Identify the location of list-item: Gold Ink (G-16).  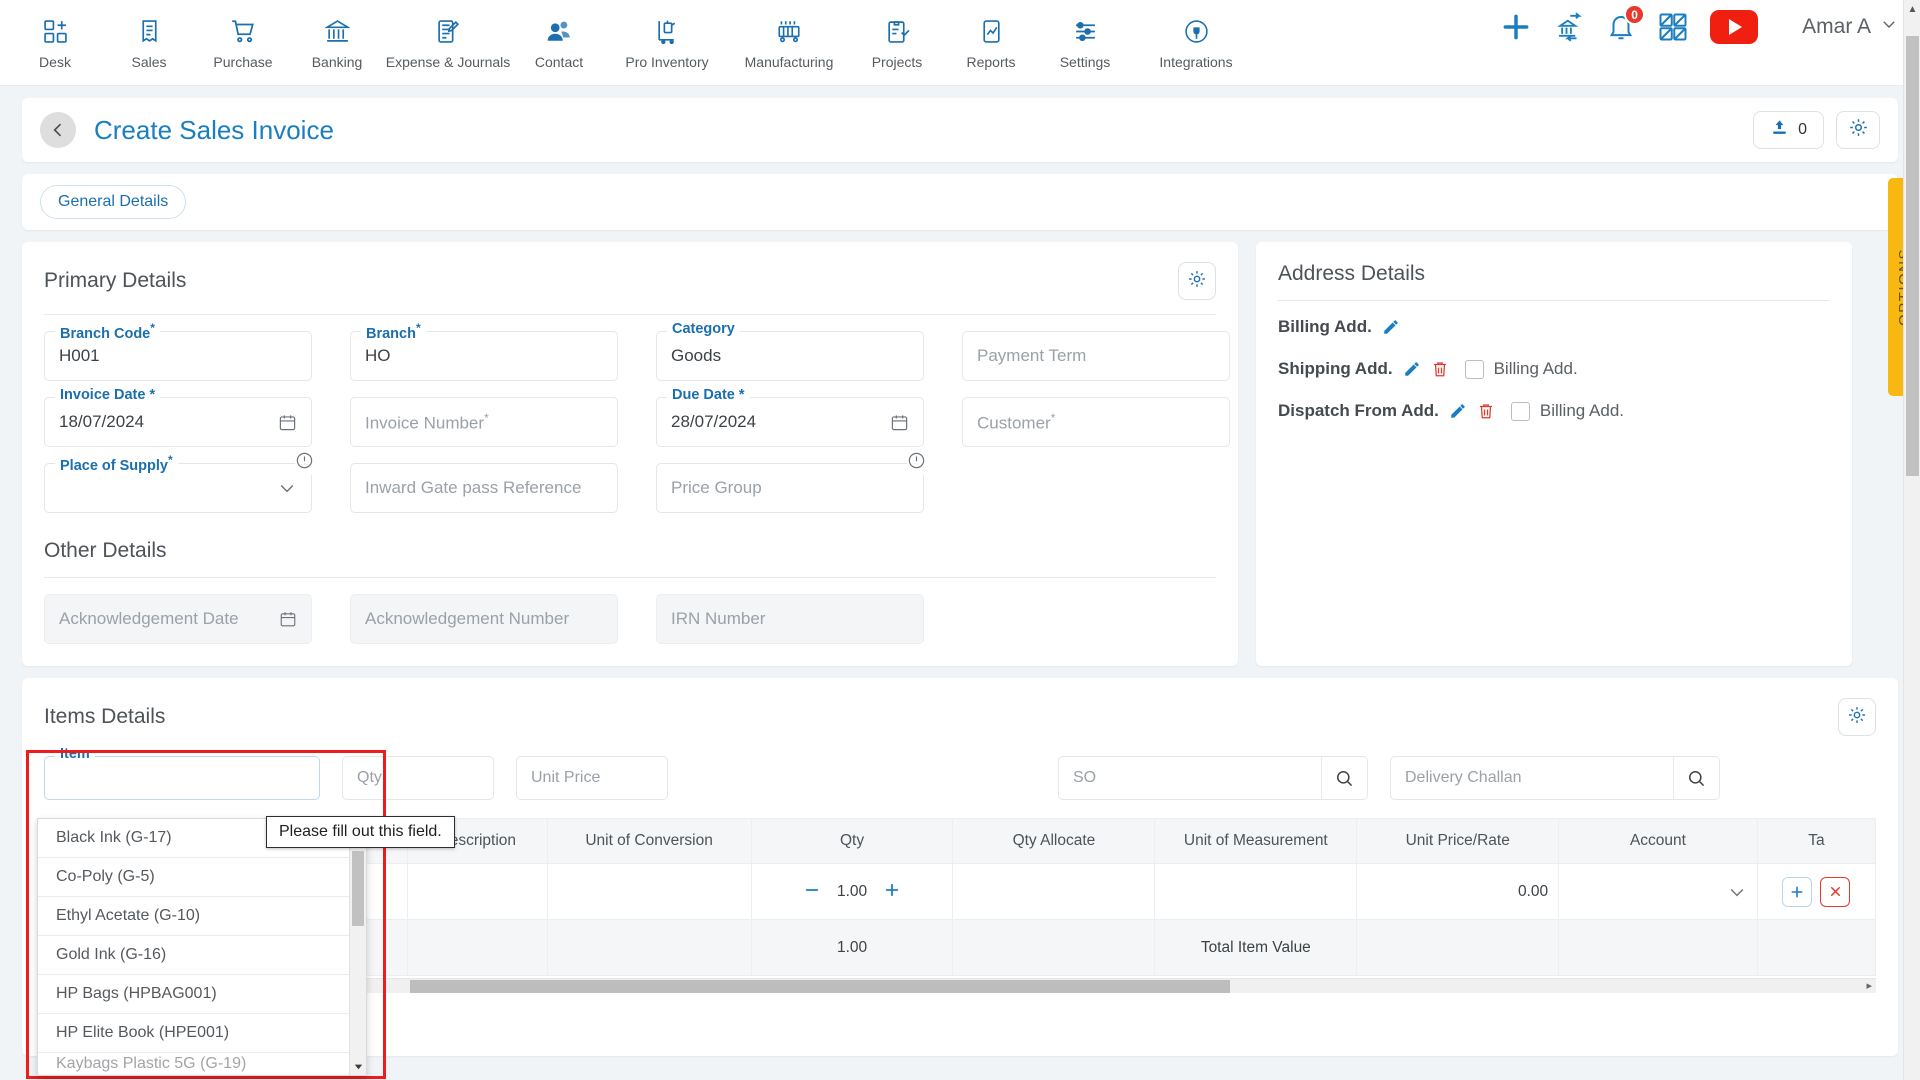
(202, 955).